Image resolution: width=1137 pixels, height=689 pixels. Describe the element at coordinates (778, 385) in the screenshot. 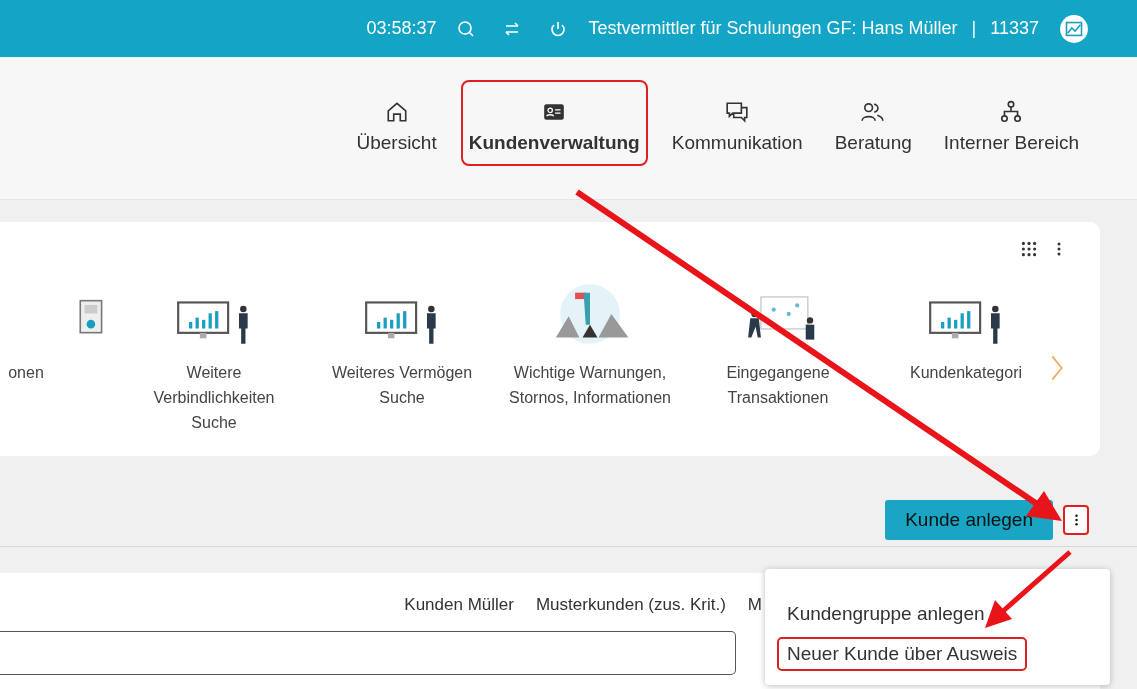

I see `shortcut-link: Eingegangene Transaktionen` at that location.